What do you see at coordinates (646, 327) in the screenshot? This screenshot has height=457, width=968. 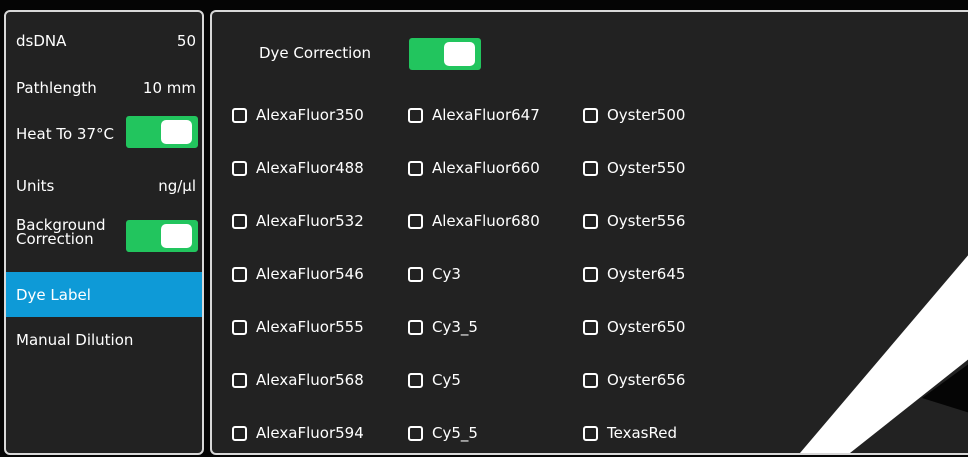 I see `dye-option-label: Oyster650` at bounding box center [646, 327].